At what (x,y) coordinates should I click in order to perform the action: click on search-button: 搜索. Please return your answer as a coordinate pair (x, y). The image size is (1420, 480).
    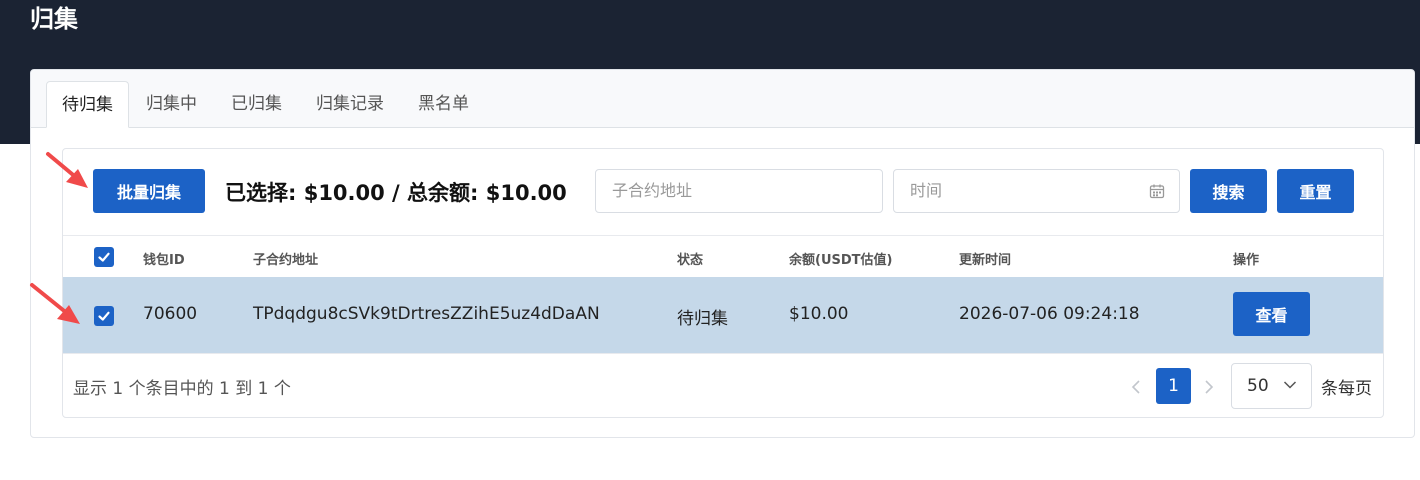
    Looking at the image, I should click on (1228, 191).